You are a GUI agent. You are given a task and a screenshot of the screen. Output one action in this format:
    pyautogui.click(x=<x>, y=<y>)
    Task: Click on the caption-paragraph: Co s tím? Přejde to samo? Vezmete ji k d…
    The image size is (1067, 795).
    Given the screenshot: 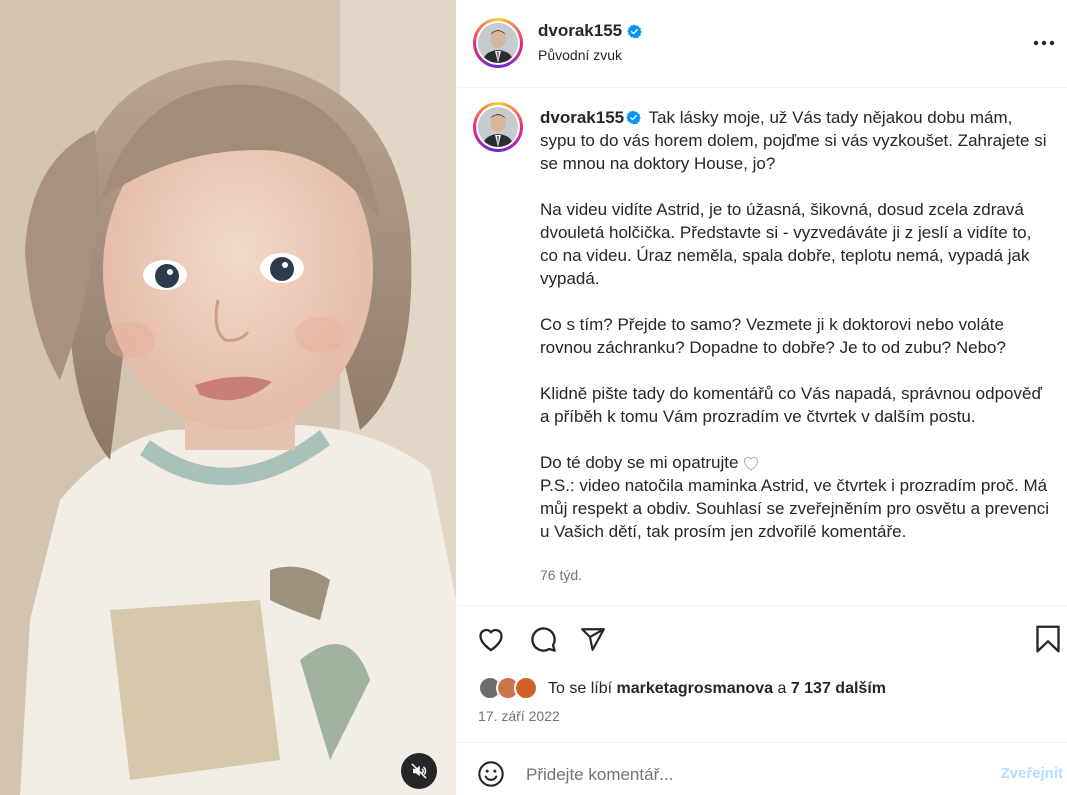 What is the action you would take?
    pyautogui.click(x=773, y=336)
    